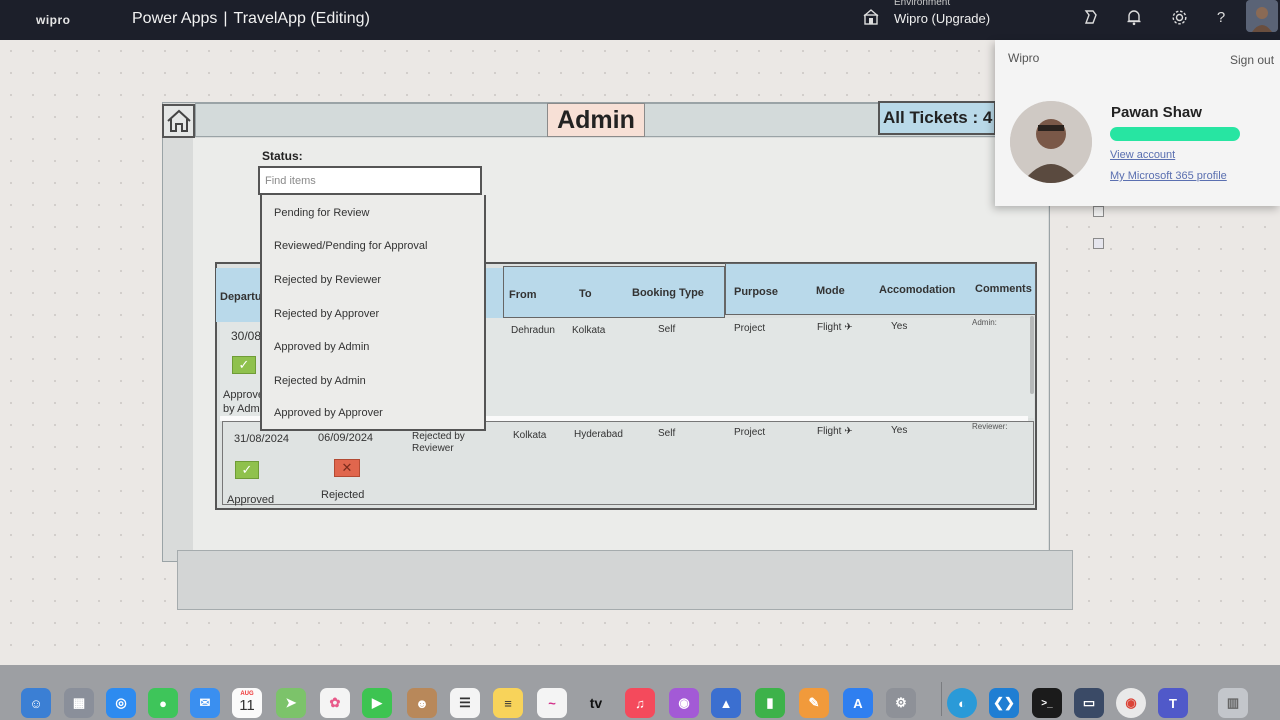 The height and width of the screenshot is (720, 1280). What do you see at coordinates (243, 395) in the screenshot?
I see `row1-status-line1: Approve` at bounding box center [243, 395].